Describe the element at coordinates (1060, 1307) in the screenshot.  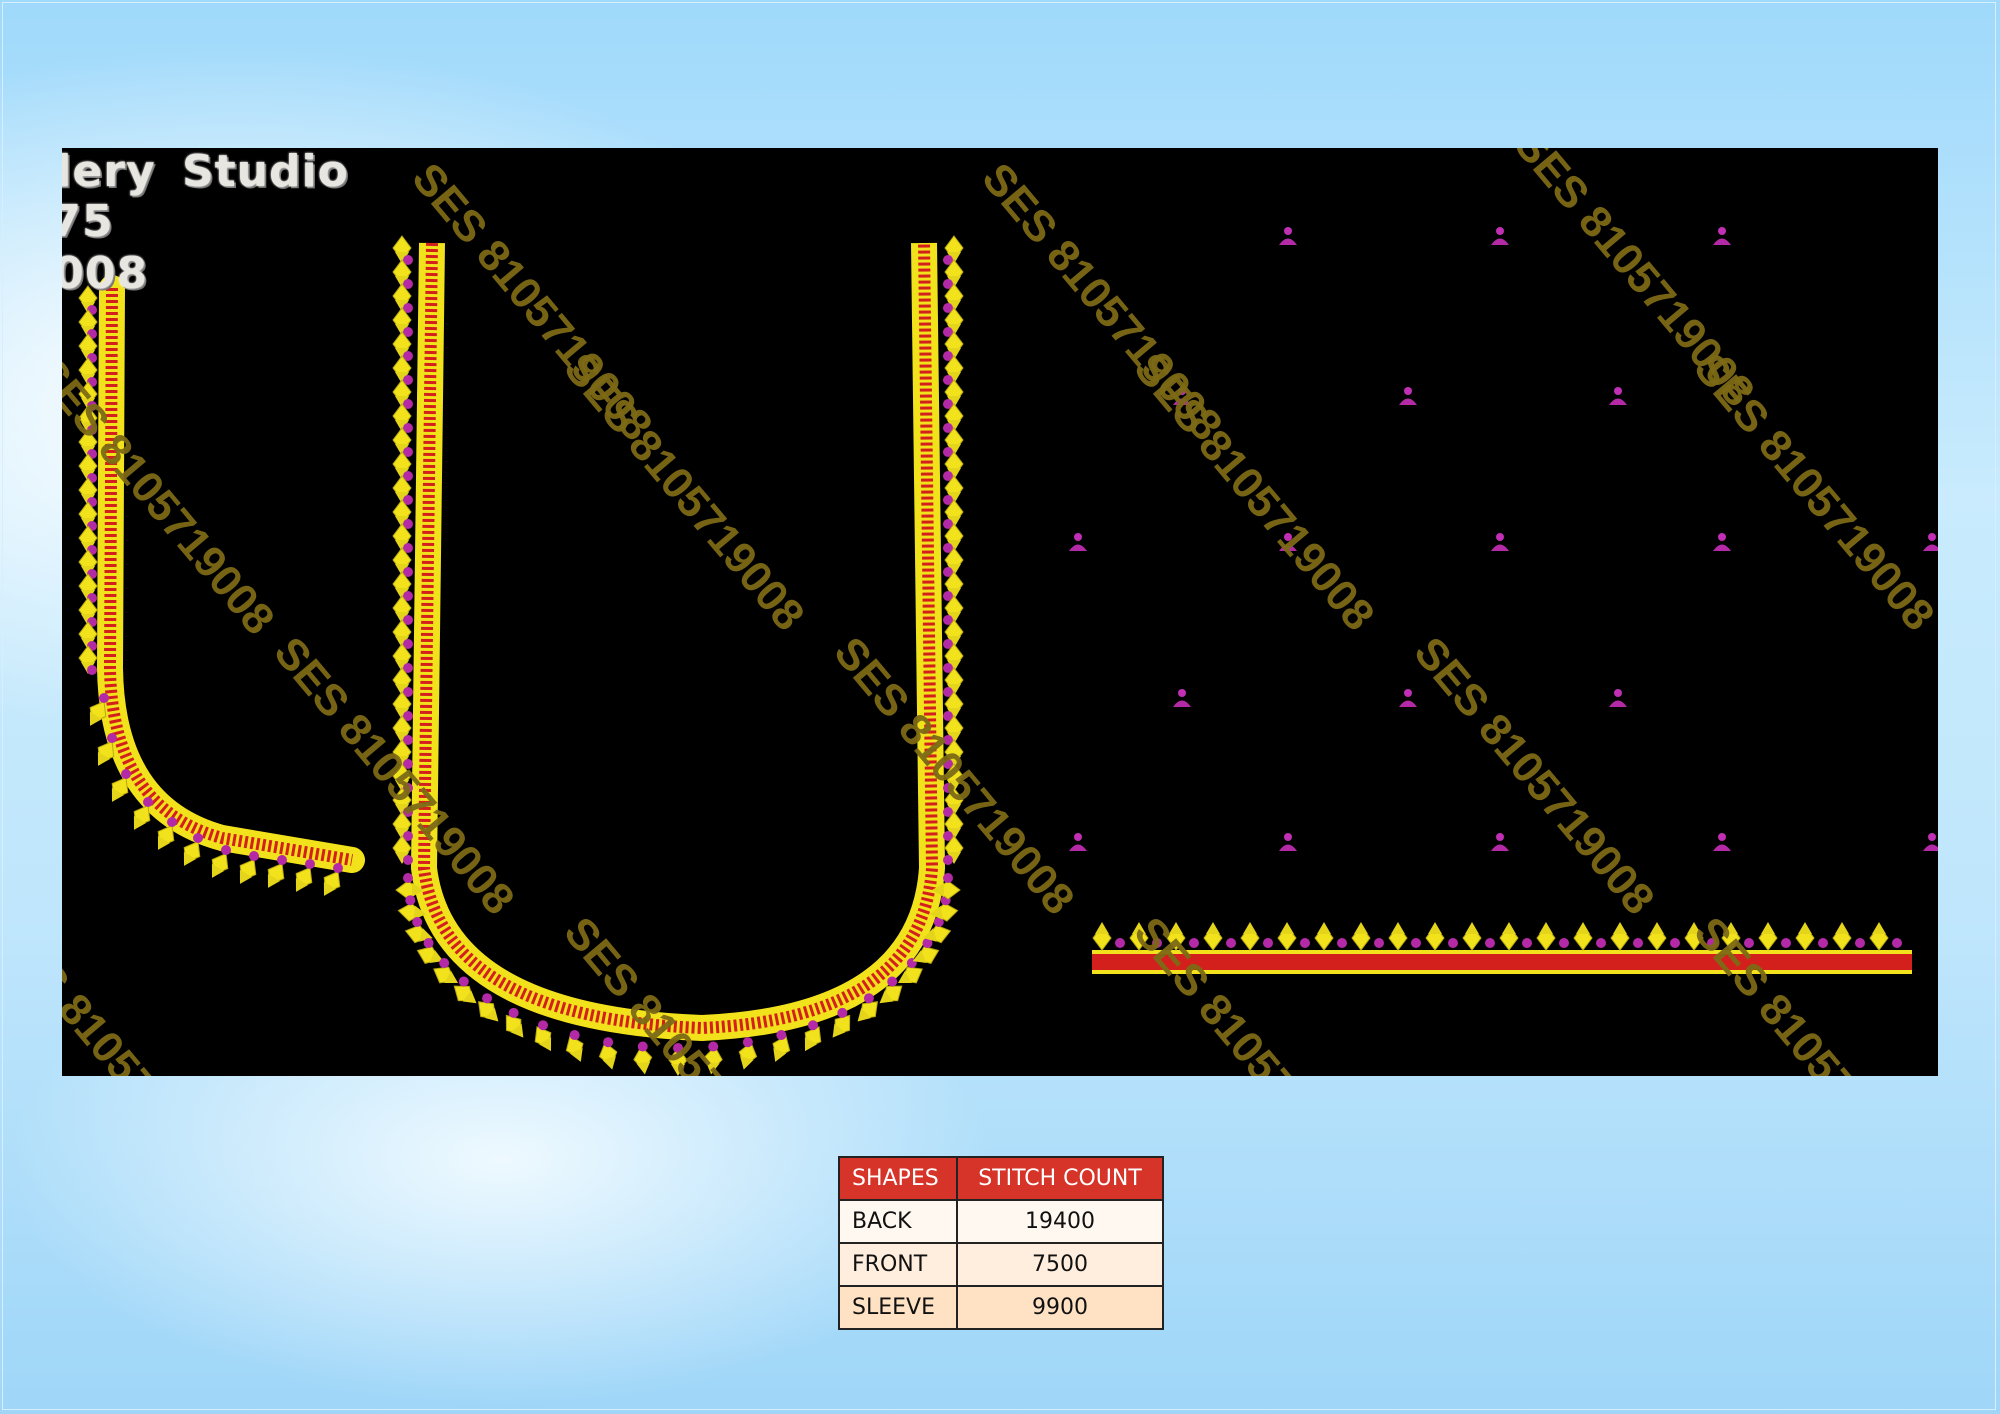
I see `count-cell: 9900` at that location.